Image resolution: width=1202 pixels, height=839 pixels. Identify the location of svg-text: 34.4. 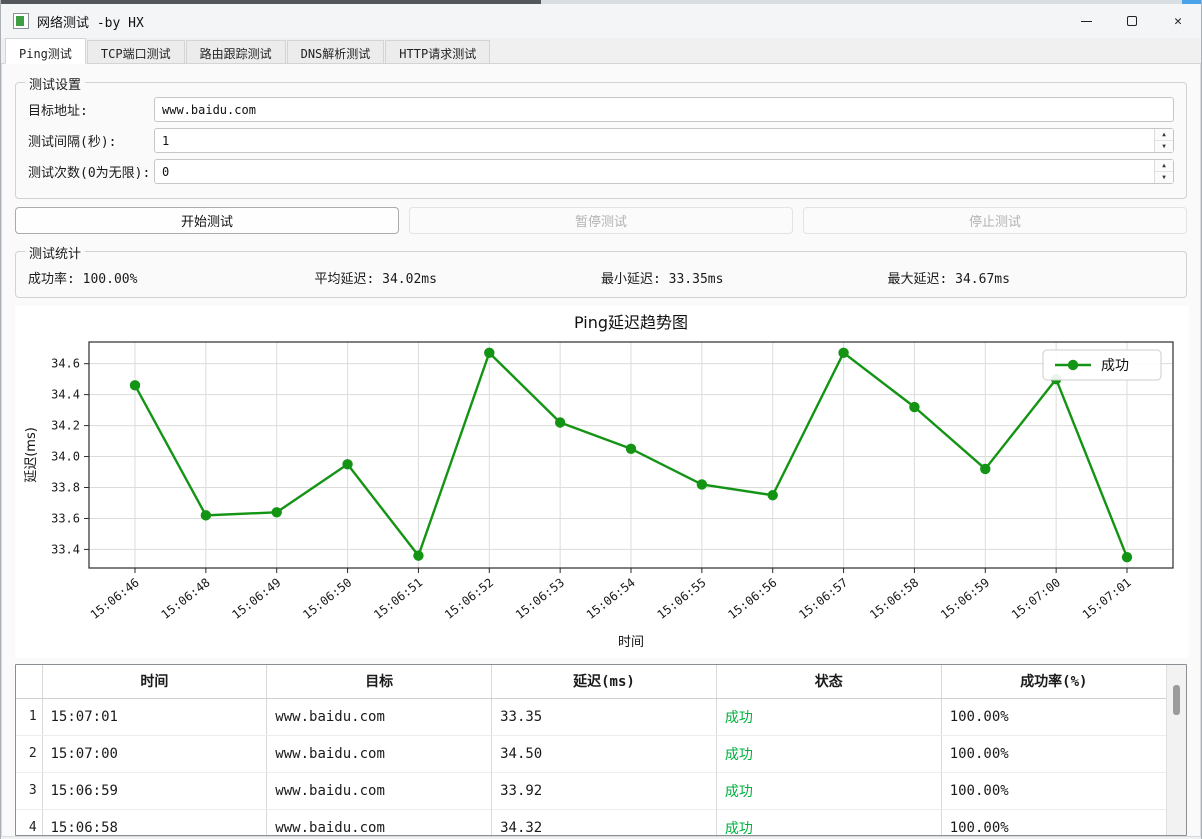
(65, 395).